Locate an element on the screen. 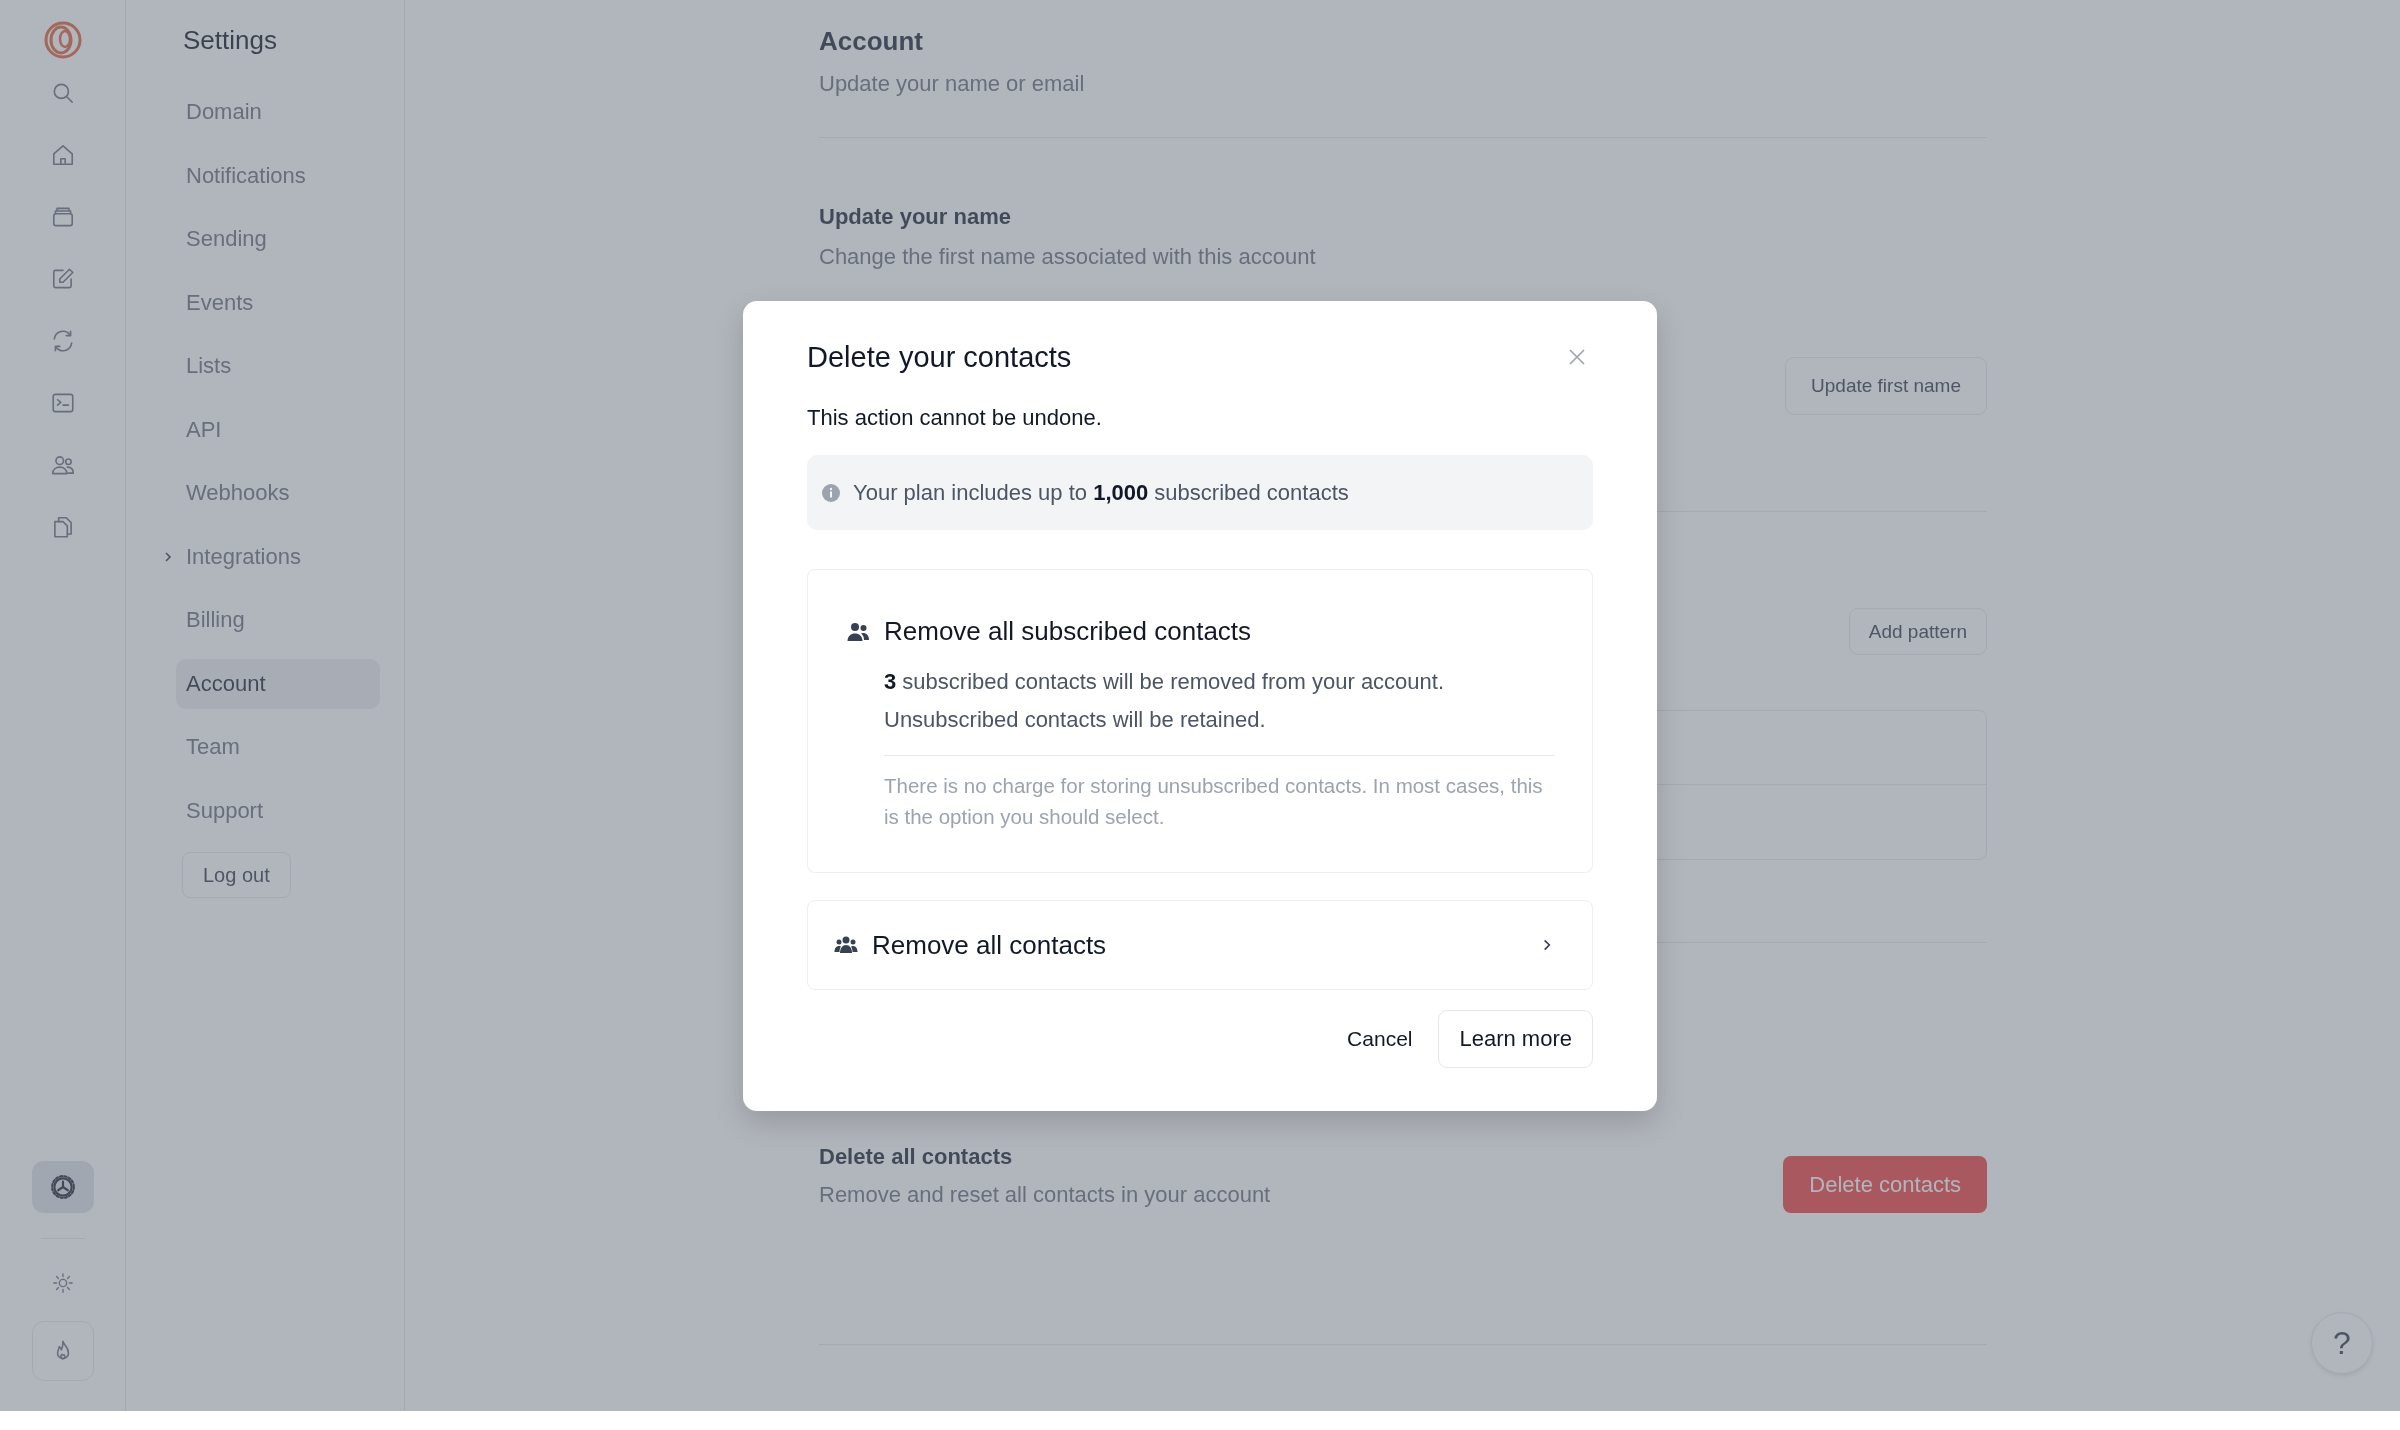 The image size is (2400, 1430). page-title: Account is located at coordinates (871, 41).